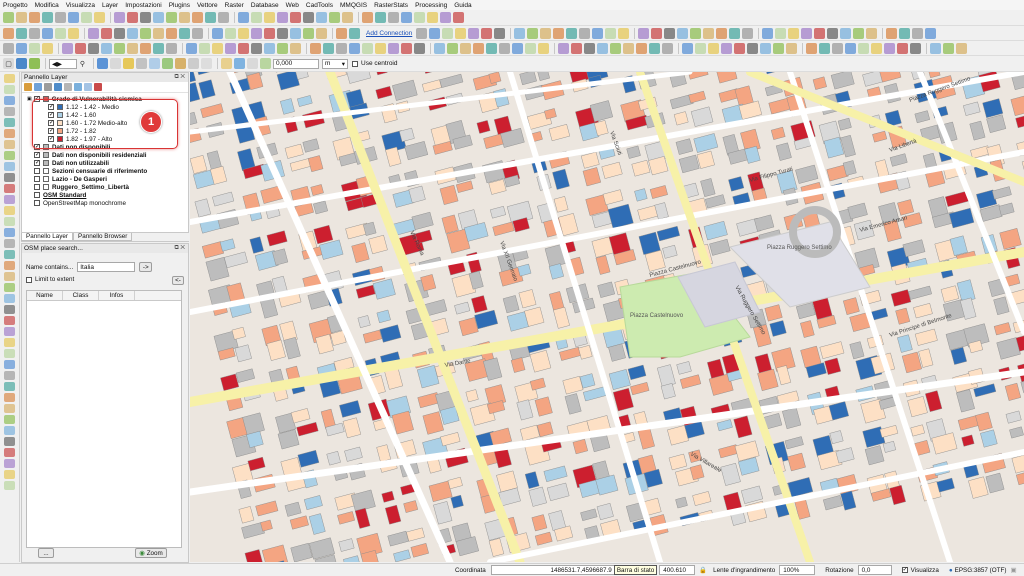  What do you see at coordinates (167, 63) in the screenshot?
I see `pin-icon` at bounding box center [167, 63].